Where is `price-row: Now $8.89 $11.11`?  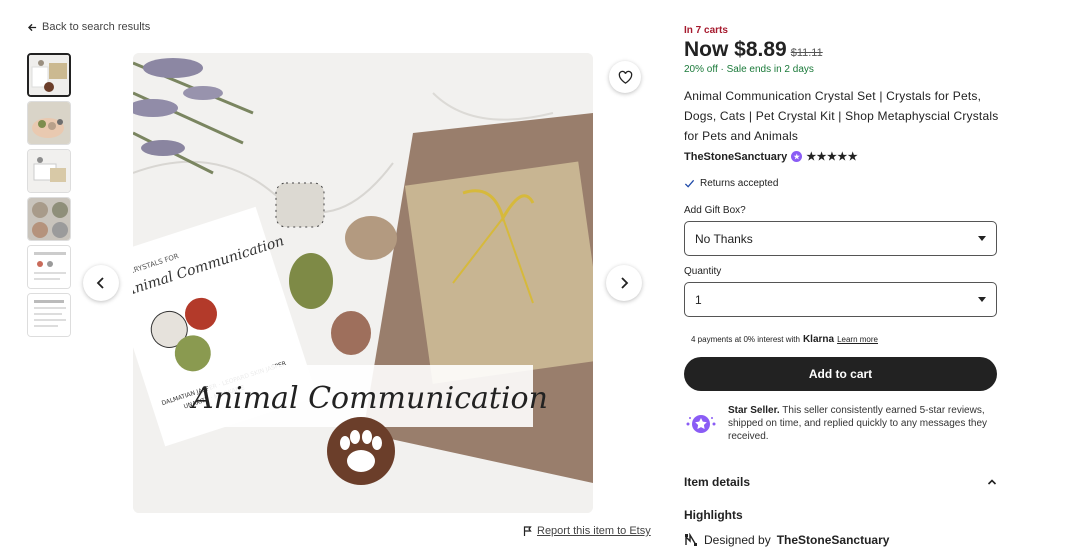 price-row: Now $8.89 $11.11 is located at coordinates (753, 50).